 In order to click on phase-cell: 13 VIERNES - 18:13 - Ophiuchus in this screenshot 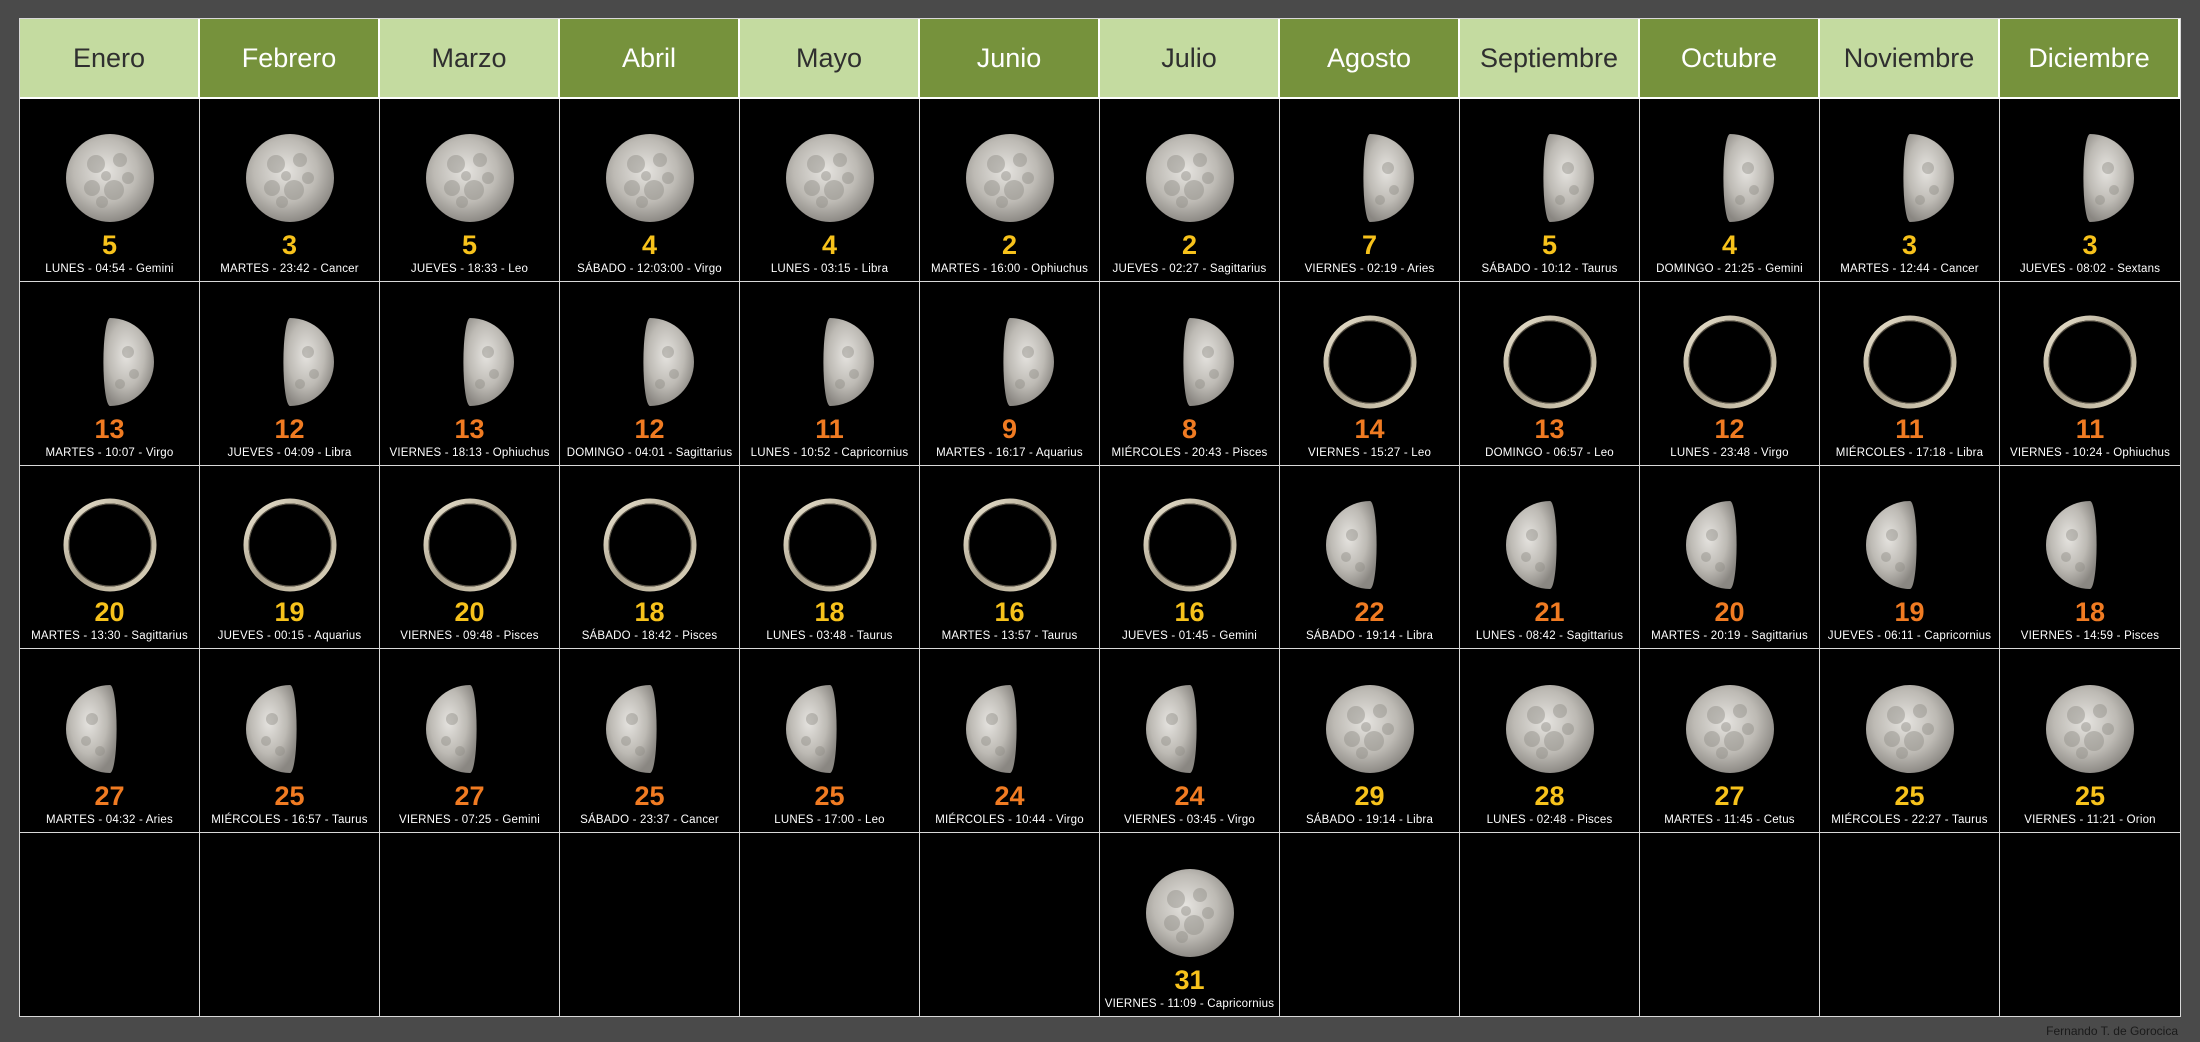, I will do `click(470, 374)`.